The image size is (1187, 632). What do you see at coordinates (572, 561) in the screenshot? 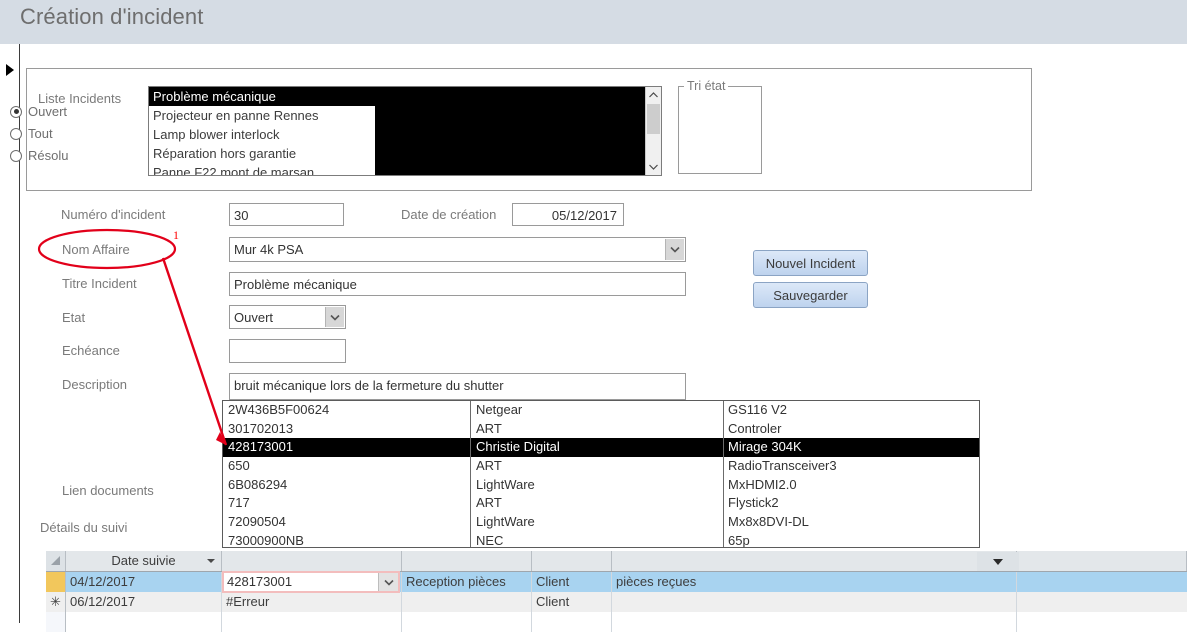
I see `column-header-origin` at bounding box center [572, 561].